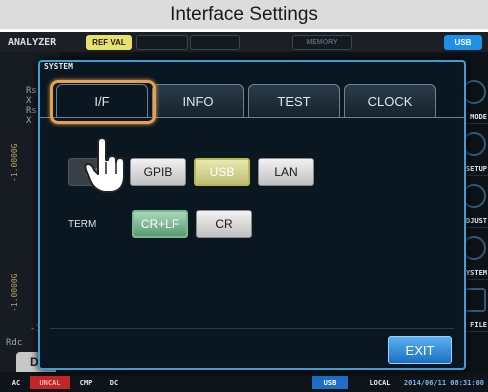  Describe the element at coordinates (286, 172) in the screenshot. I see `lan-button: LAN` at that location.